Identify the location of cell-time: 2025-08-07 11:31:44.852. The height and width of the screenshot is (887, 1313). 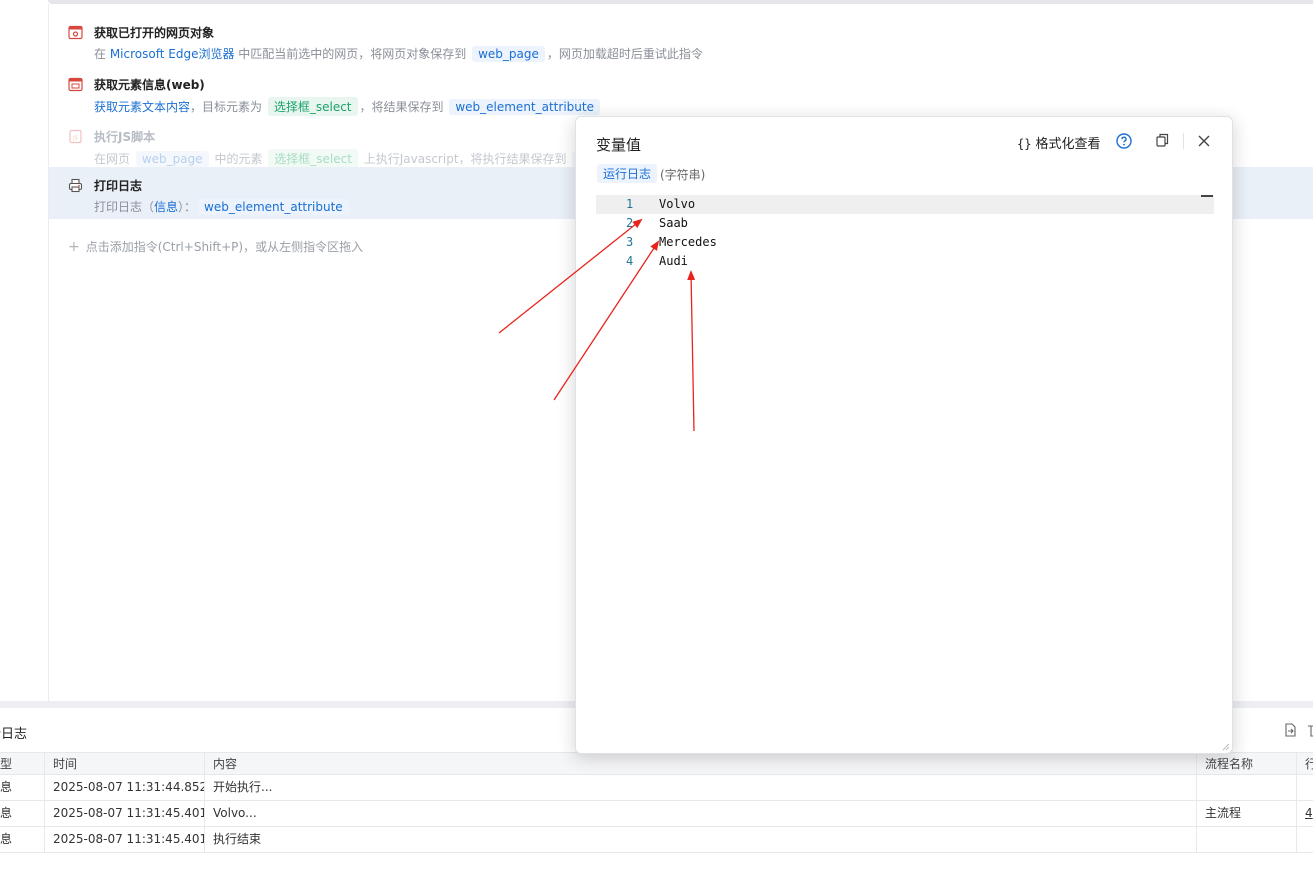
(125, 787).